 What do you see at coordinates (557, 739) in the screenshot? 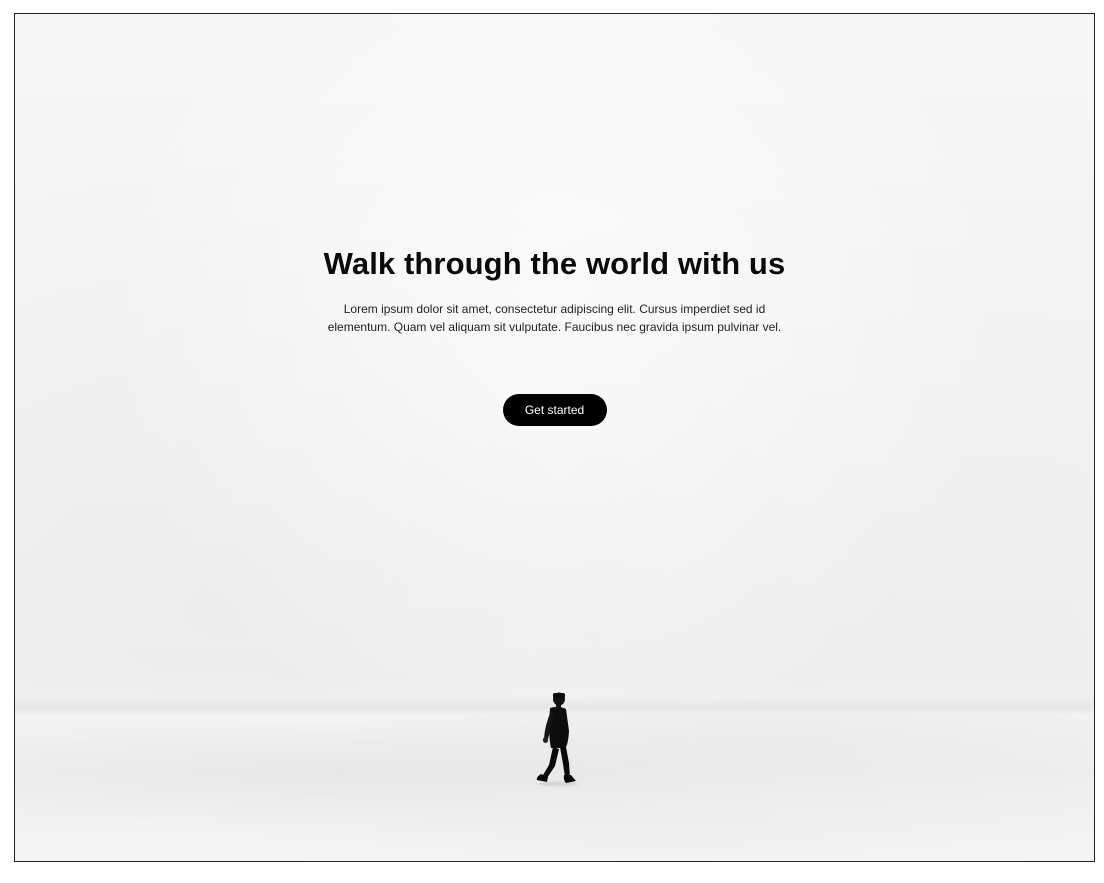
I see `walking-person-illustration` at bounding box center [557, 739].